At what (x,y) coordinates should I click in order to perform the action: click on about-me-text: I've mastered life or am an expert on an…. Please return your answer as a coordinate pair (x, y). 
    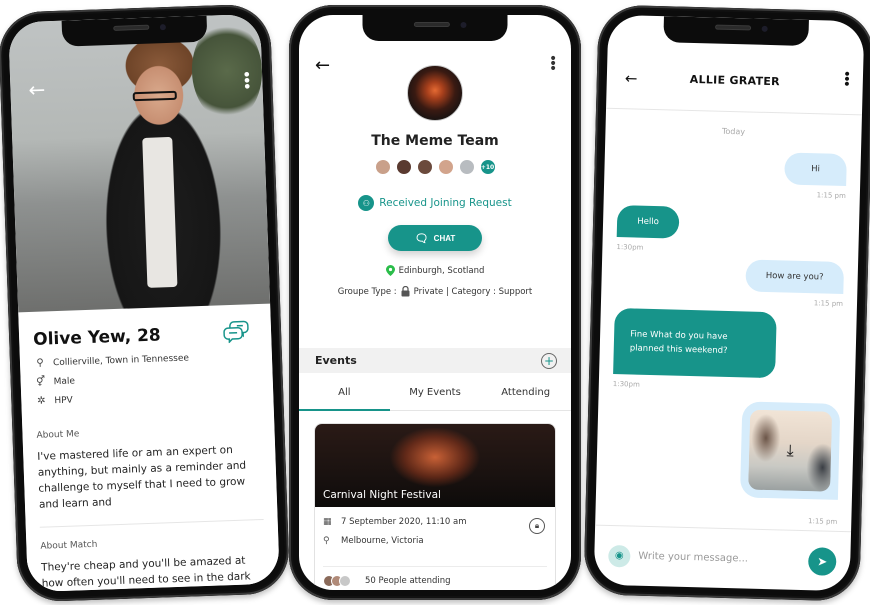
    Looking at the image, I should click on (142, 477).